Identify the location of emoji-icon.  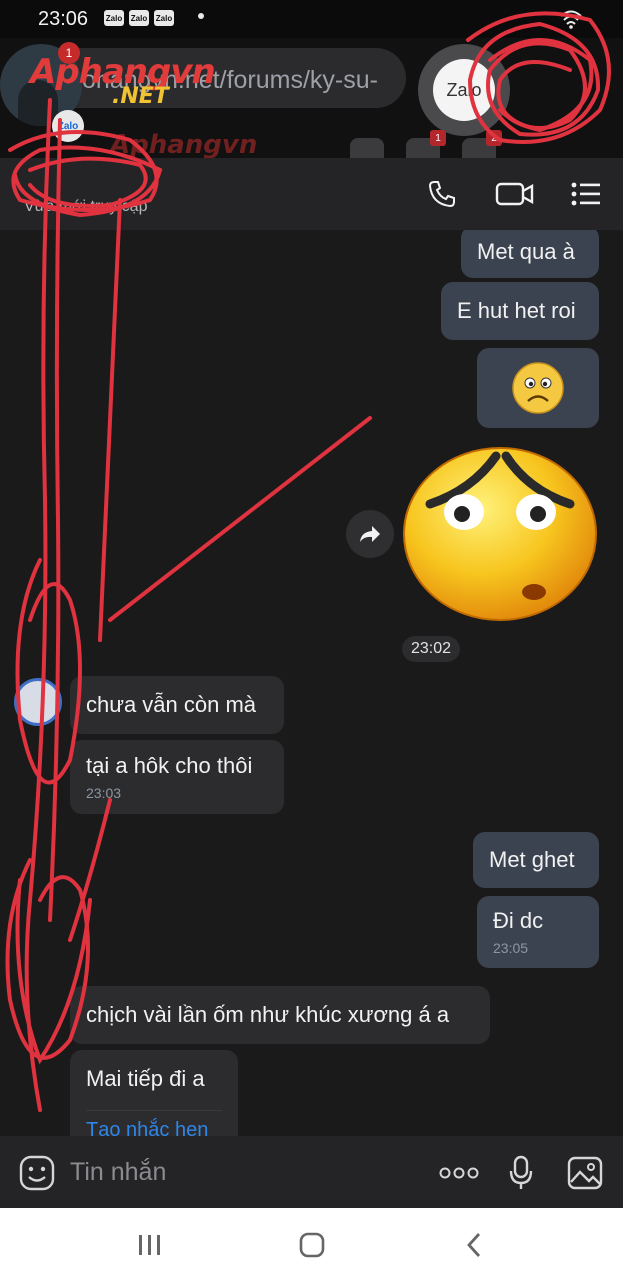
(37, 1173).